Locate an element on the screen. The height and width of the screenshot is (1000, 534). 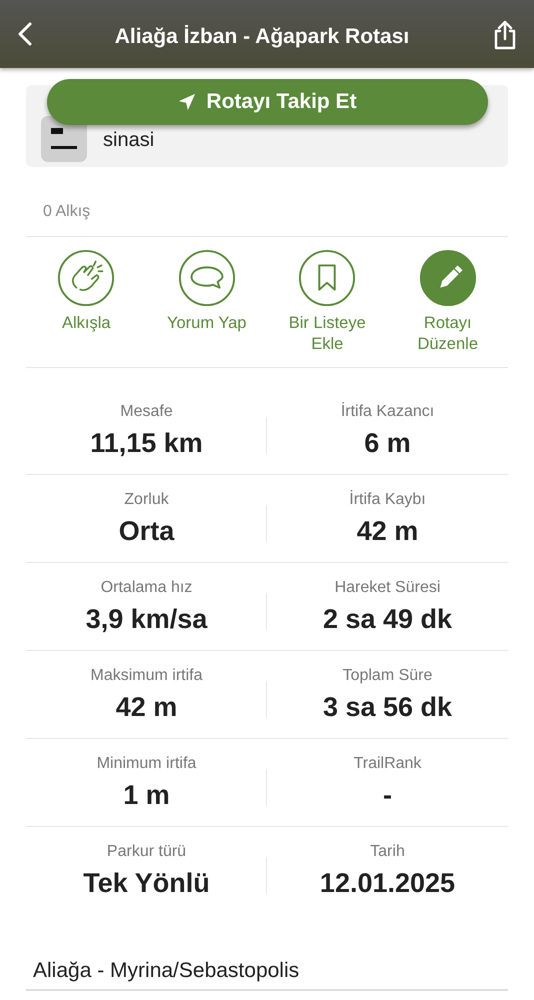
author-name: sinasi is located at coordinates (128, 140).